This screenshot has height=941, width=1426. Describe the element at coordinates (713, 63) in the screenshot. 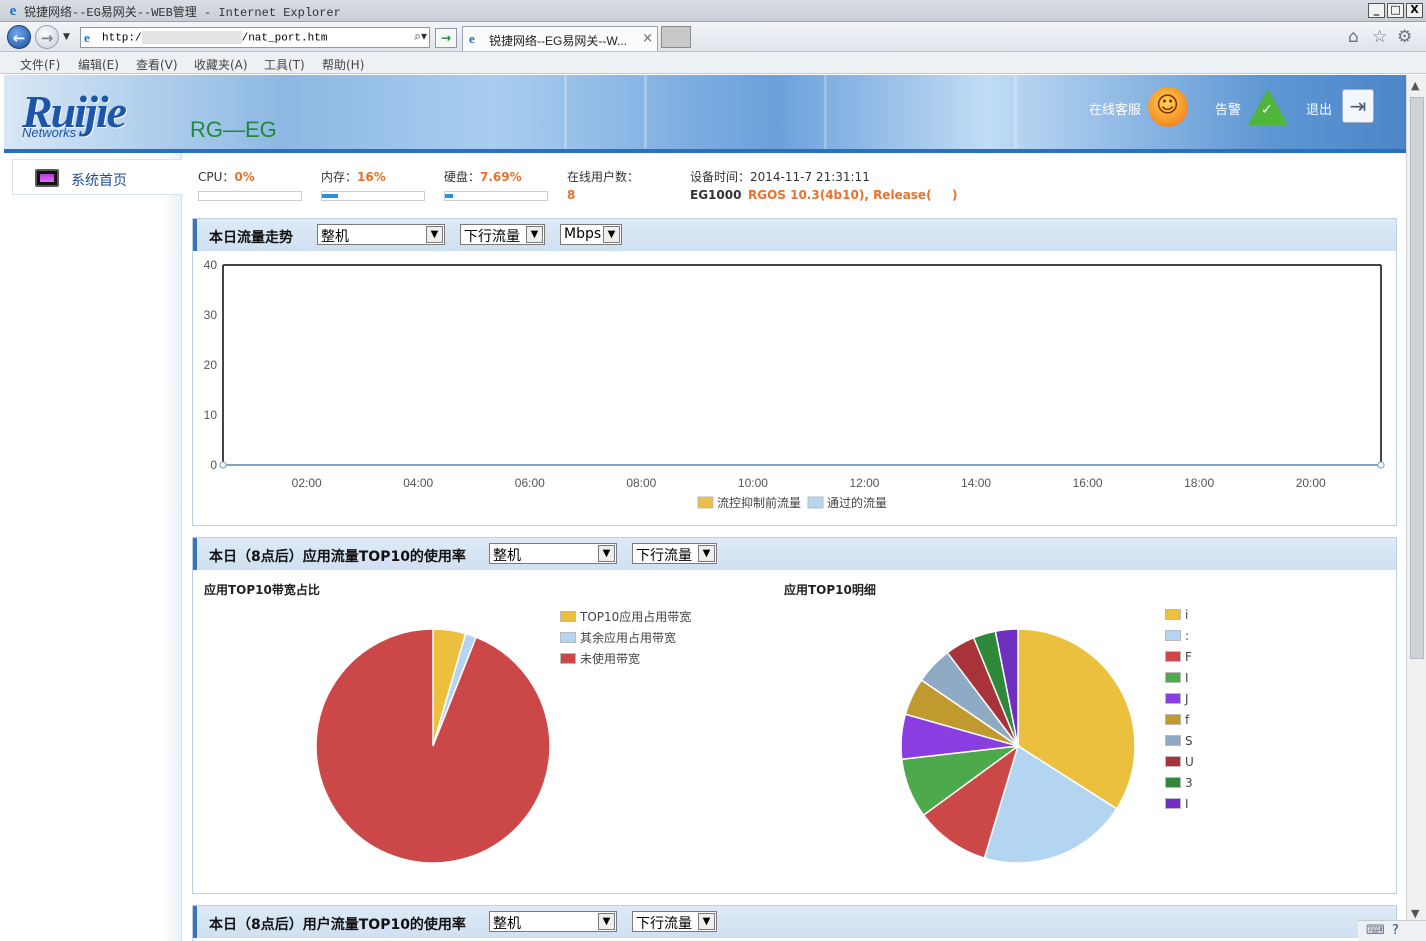

I see `browser-menubar: 文件(F) 编辑(E) 查看(V) 收藏夹(A) 工具(T) 帮助(H)` at that location.